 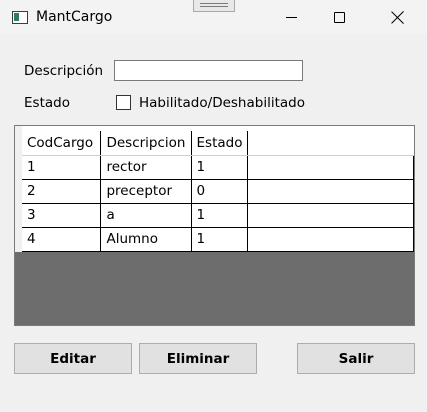 What do you see at coordinates (20, 17) in the screenshot?
I see `app-window-icon` at bounding box center [20, 17].